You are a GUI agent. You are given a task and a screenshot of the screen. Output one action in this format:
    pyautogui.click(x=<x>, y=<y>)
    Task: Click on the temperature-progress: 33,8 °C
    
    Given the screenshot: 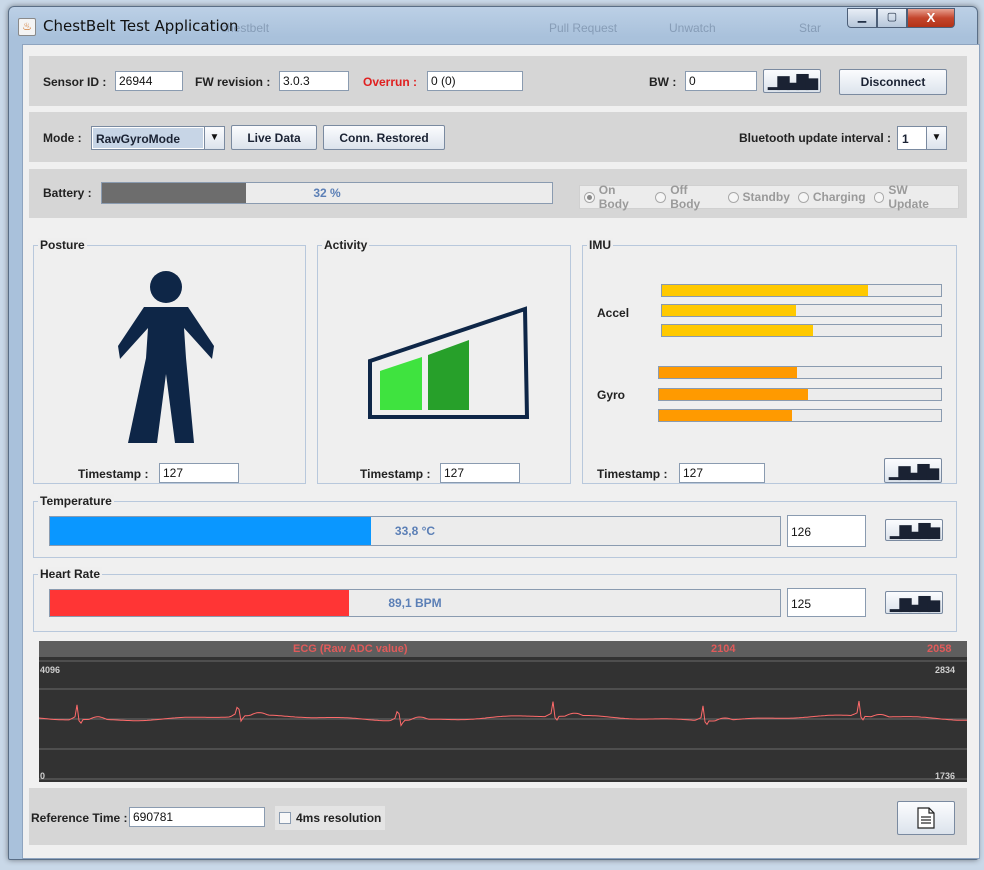 What is the action you would take?
    pyautogui.click(x=415, y=531)
    